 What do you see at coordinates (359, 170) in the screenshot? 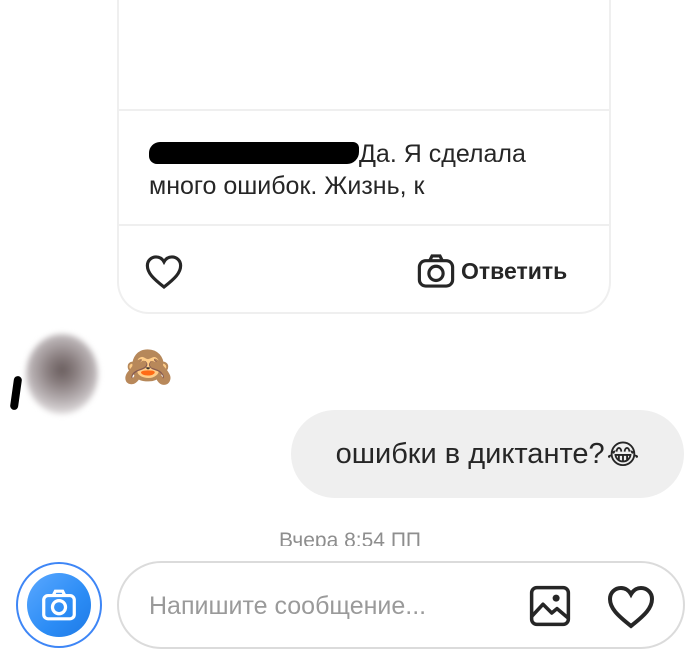
I see `post-caption: Да. Я сделала много ошибок. Жизнь, к` at bounding box center [359, 170].